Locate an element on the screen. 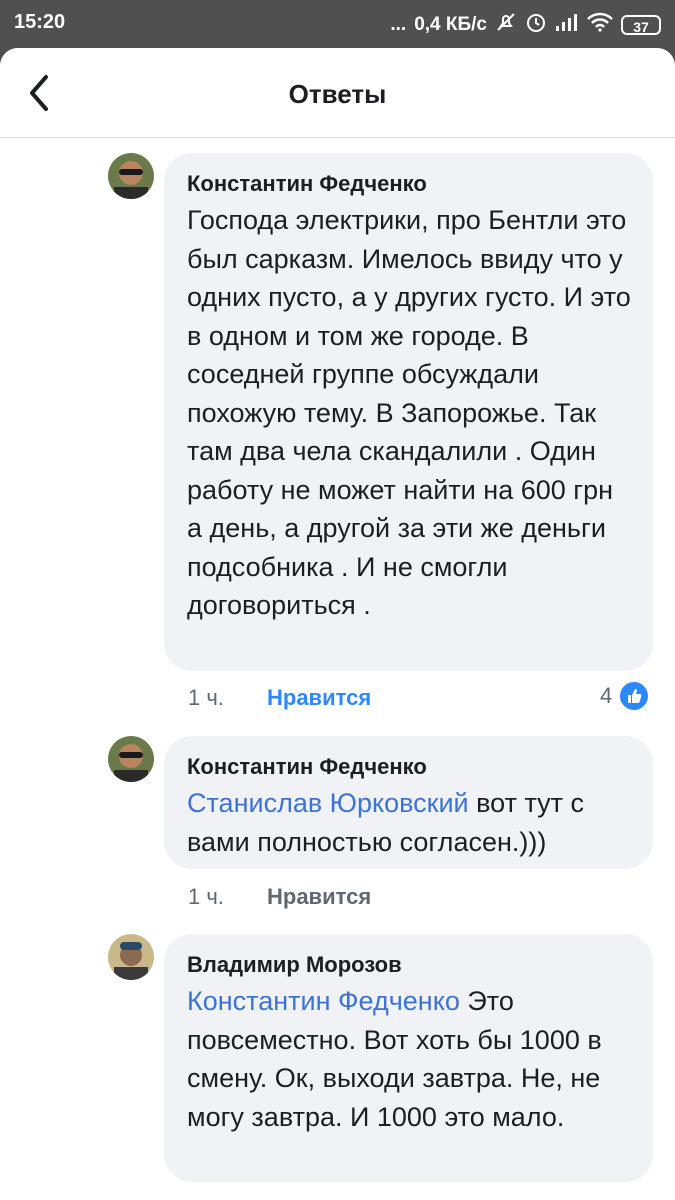 The height and width of the screenshot is (1200, 675). like-count: 4 is located at coordinates (606, 695).